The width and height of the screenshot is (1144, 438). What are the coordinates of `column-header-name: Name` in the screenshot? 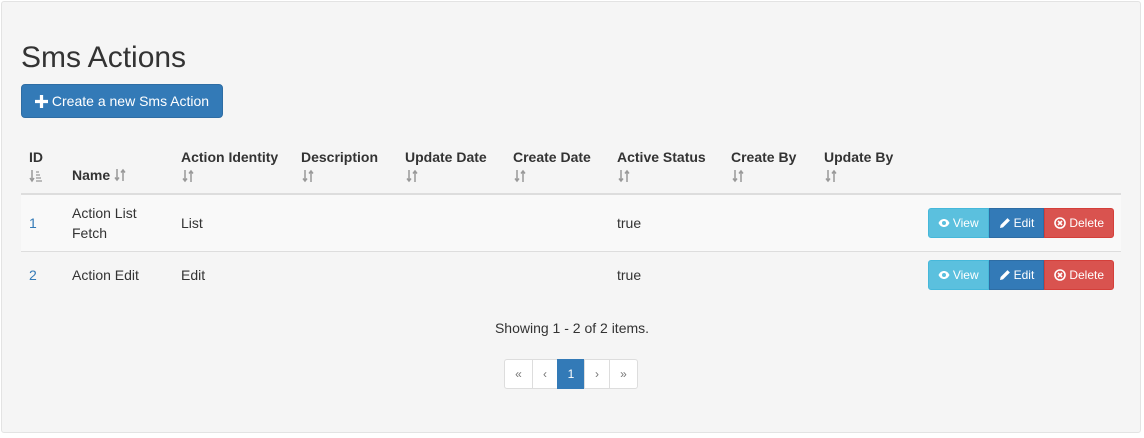 It's located at (118, 169).